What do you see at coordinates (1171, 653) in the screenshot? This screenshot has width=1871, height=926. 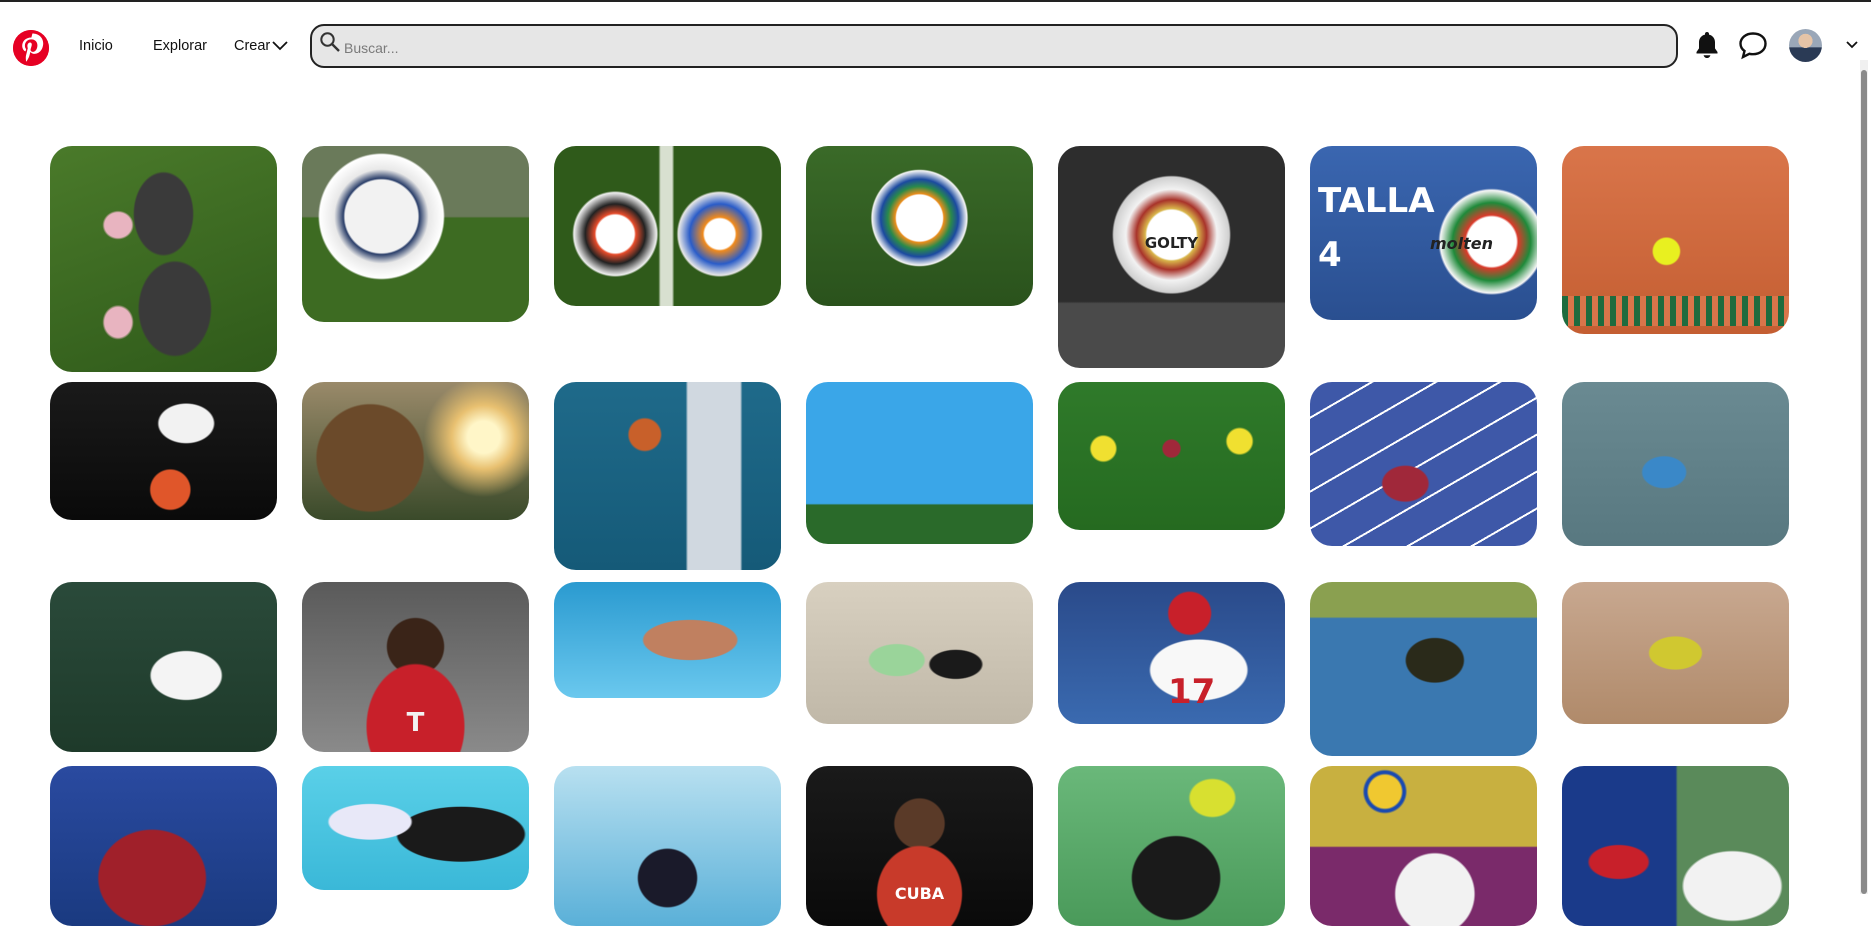 I see `pin-baseball-player: 17` at bounding box center [1171, 653].